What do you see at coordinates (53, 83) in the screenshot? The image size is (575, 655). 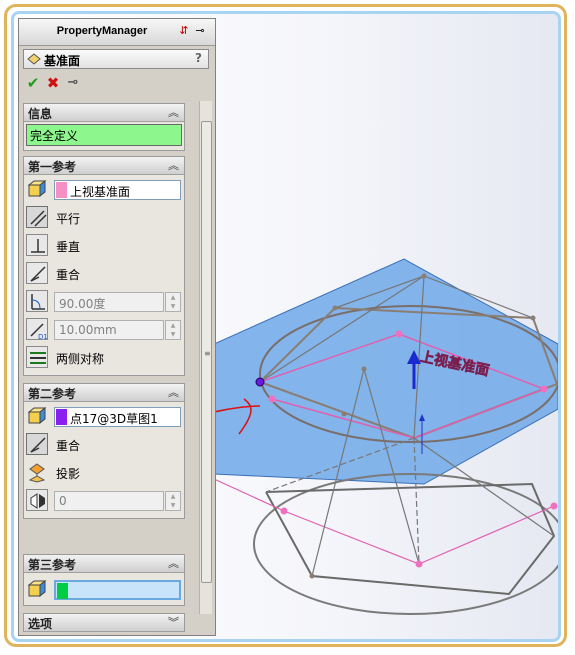 I see `cancel-icon: ✖` at bounding box center [53, 83].